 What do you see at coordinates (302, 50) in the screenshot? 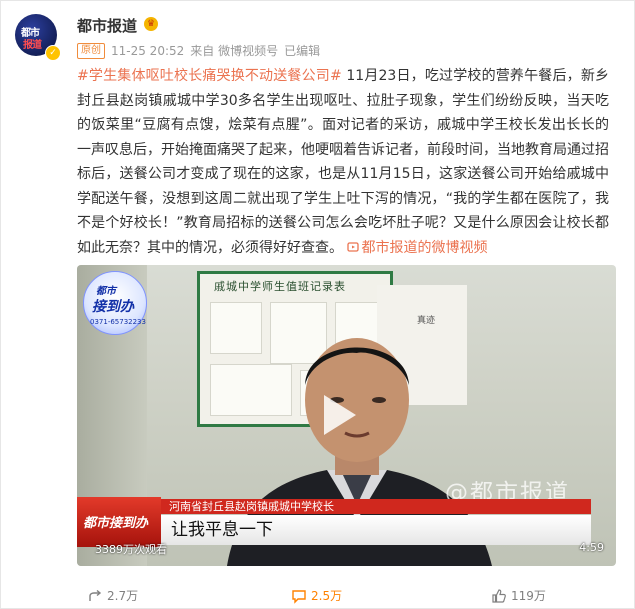
I see `edited-label: 已编辑` at bounding box center [302, 50].